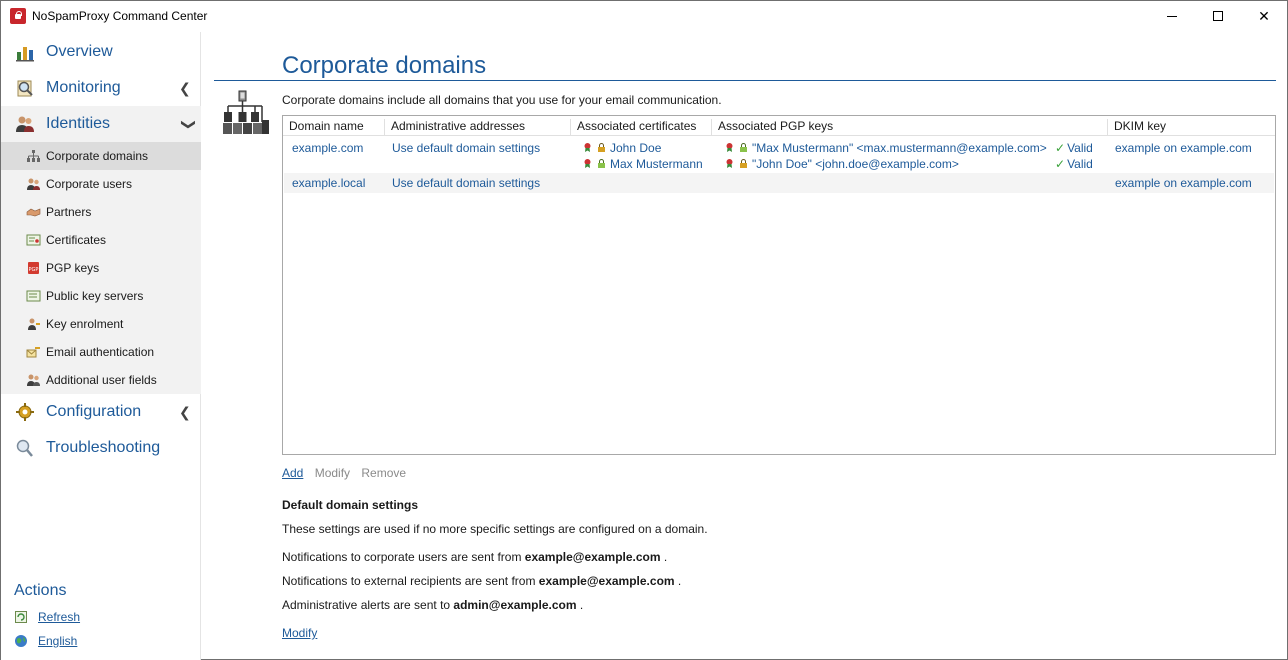 This screenshot has height=660, width=1288. I want to click on table-actions: Add Modify Remove, so click(348, 473).